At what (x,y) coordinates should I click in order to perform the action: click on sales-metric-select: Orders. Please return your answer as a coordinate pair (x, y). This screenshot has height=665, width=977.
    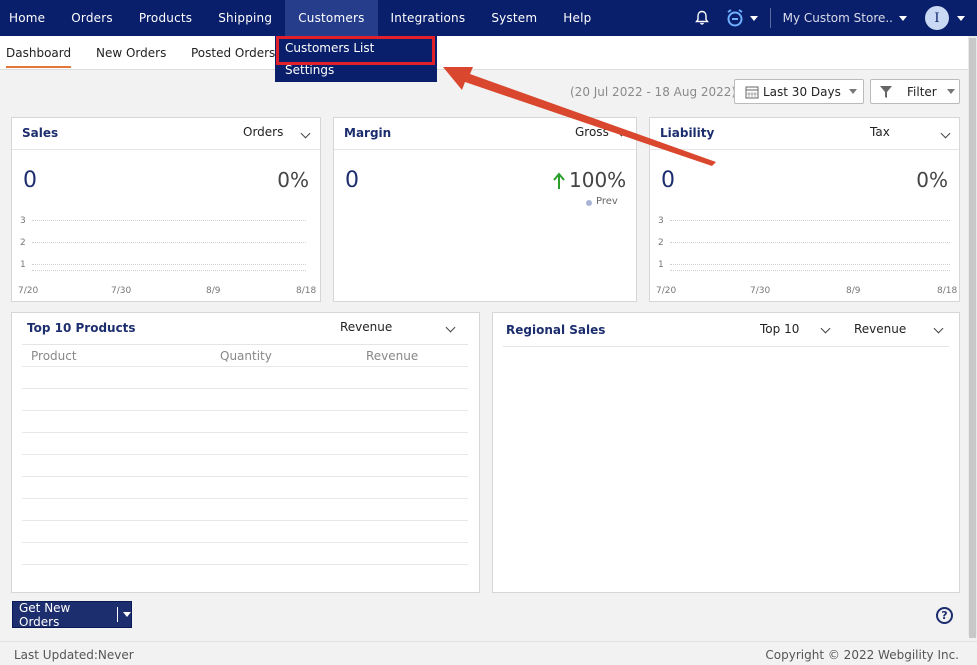
    Looking at the image, I should click on (263, 132).